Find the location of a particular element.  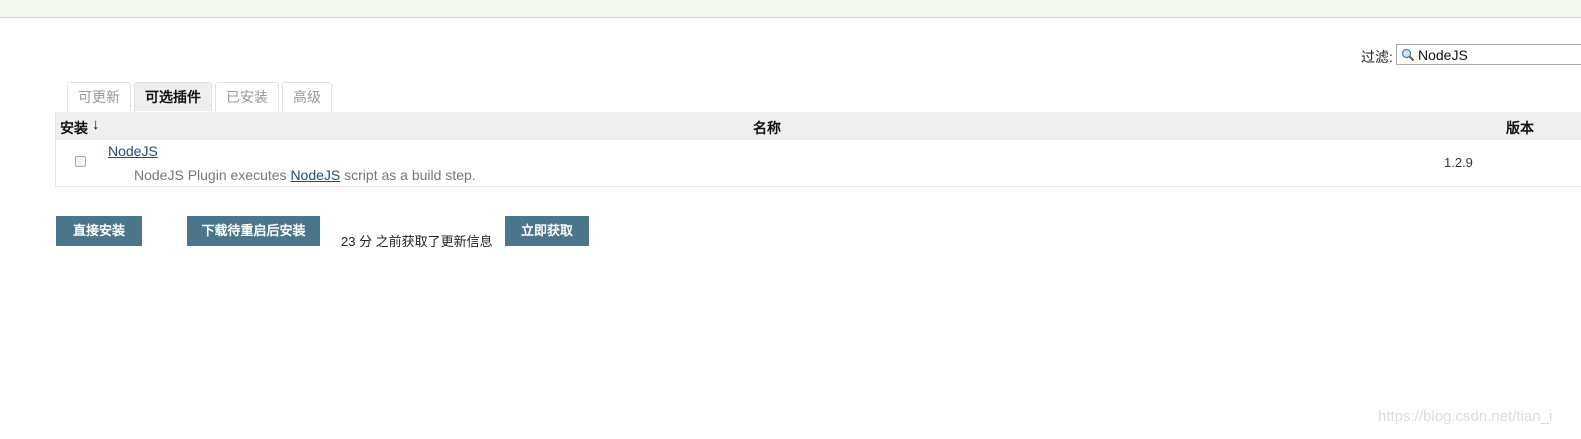

install-checkbox is located at coordinates (80, 161).